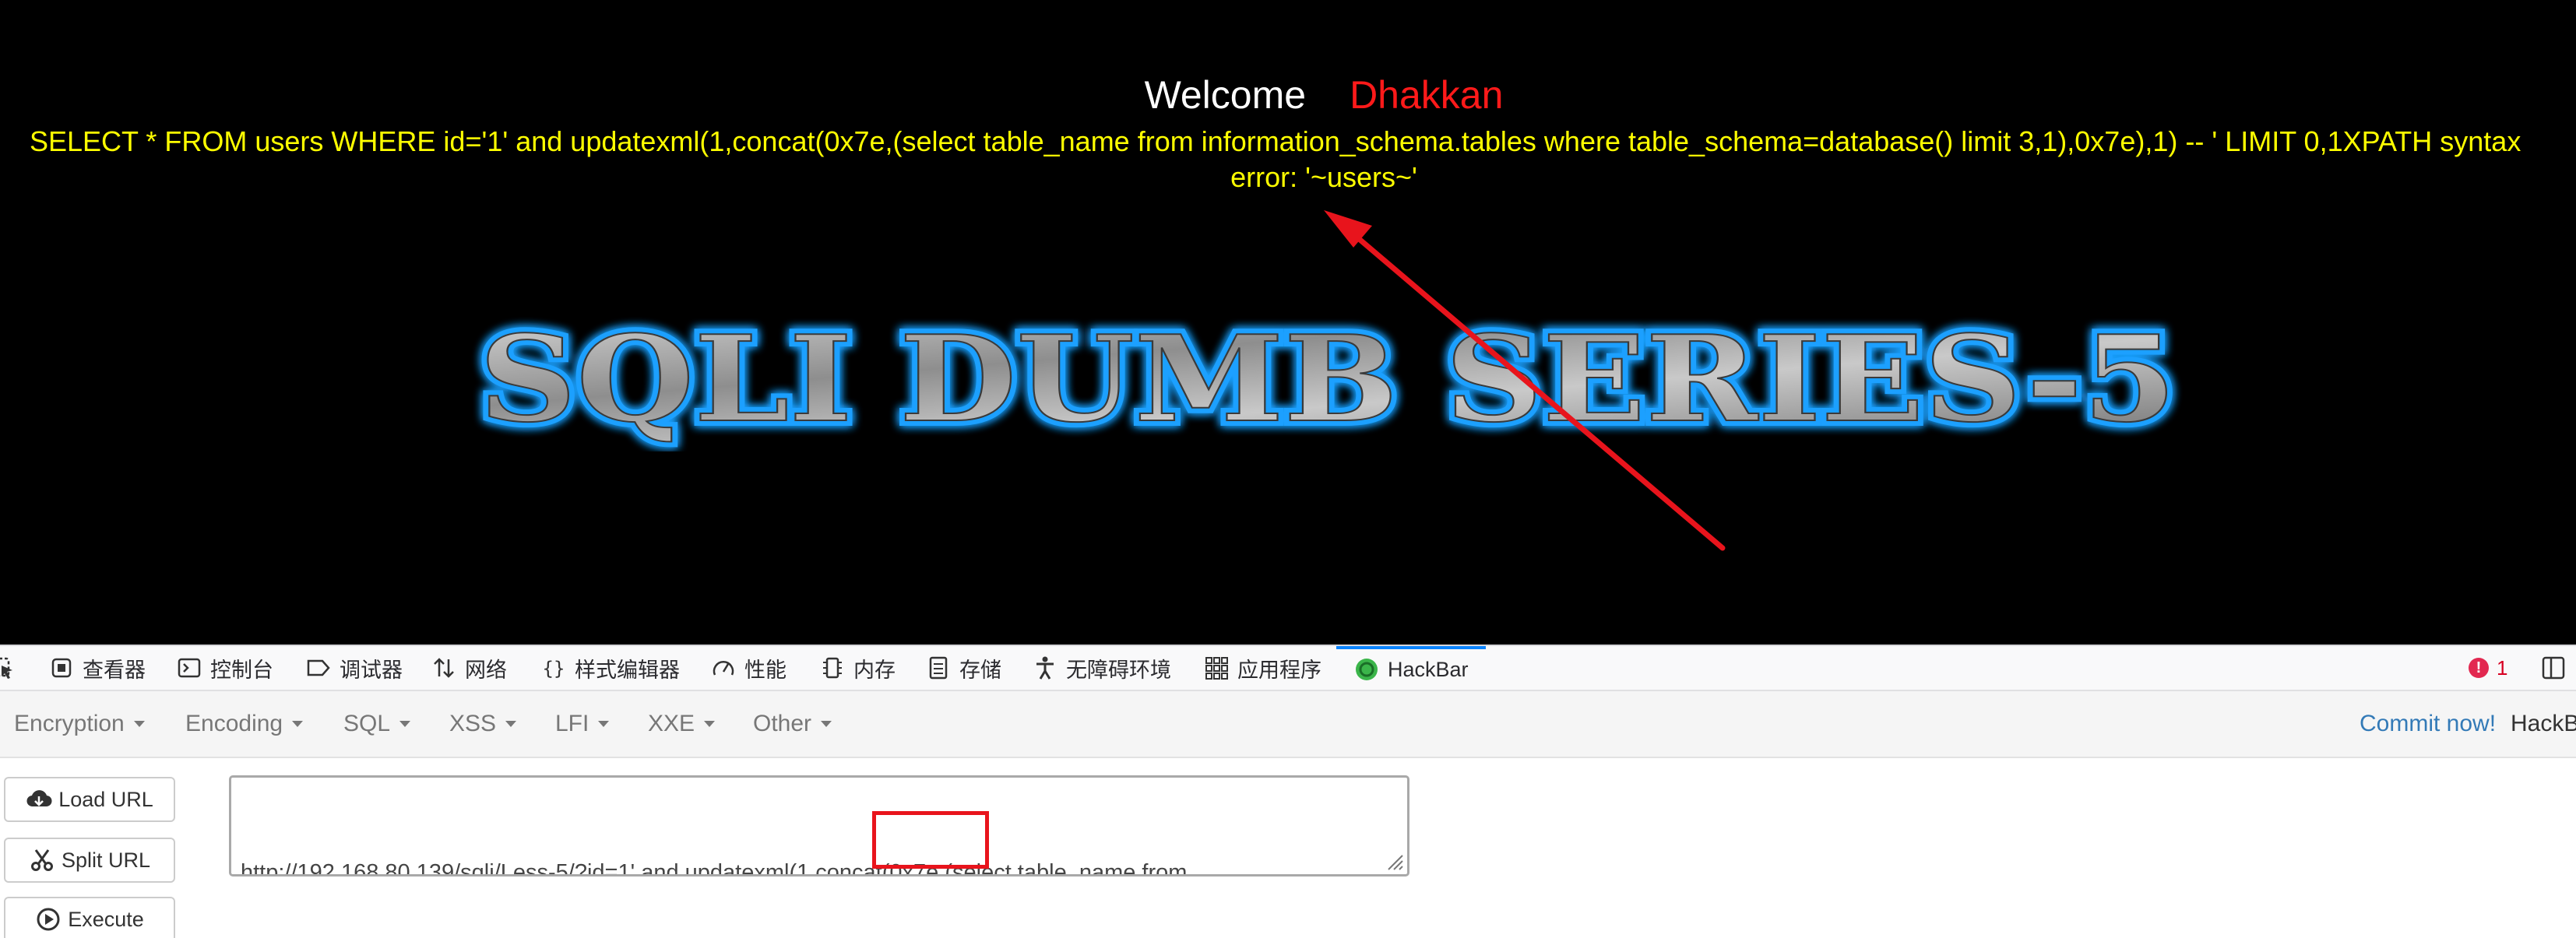 The image size is (2576, 938). What do you see at coordinates (2502, 667) in the screenshot?
I see `error-count: 1` at bounding box center [2502, 667].